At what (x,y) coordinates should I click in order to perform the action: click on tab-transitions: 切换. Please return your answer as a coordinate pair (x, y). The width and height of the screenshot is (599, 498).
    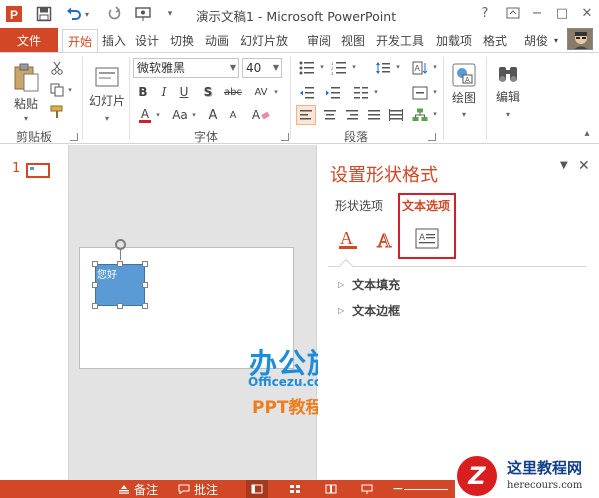
    Looking at the image, I should click on (182, 40).